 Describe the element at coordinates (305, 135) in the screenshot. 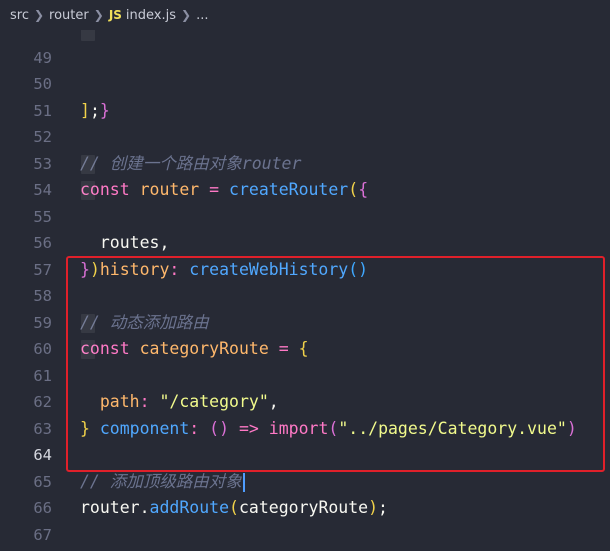

I see `code-line: 52 // 创建一个路由对象router` at that location.